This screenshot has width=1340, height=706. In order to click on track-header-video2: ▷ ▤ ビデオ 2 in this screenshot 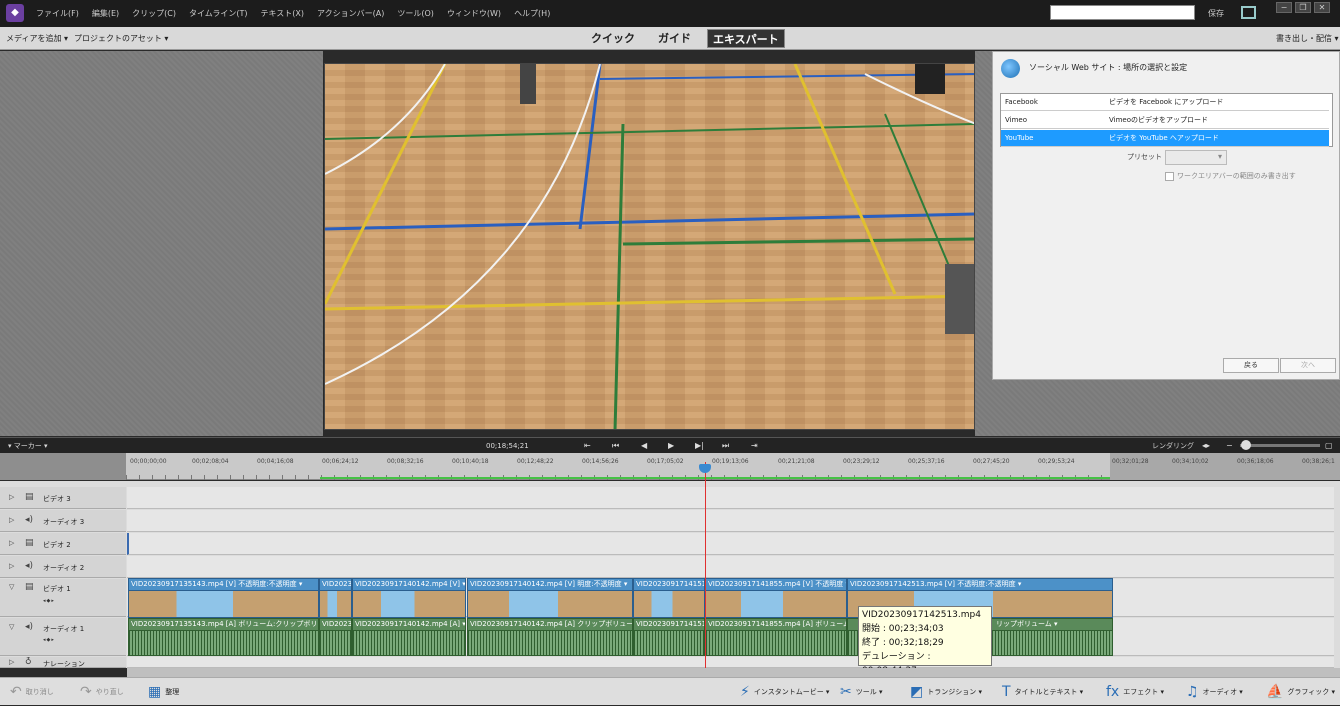, I will do `click(63, 544)`.